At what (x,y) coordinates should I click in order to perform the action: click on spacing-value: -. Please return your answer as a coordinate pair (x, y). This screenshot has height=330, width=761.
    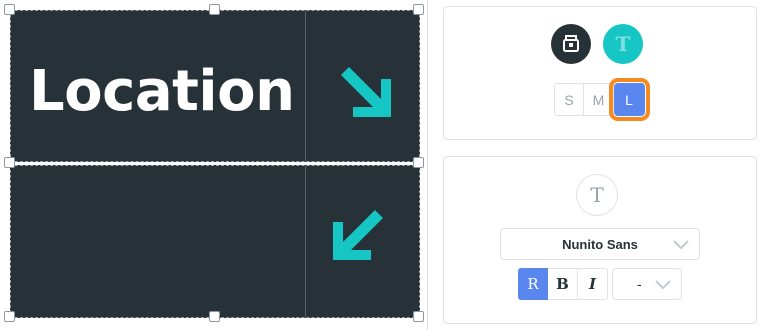
    Looking at the image, I should click on (639, 284).